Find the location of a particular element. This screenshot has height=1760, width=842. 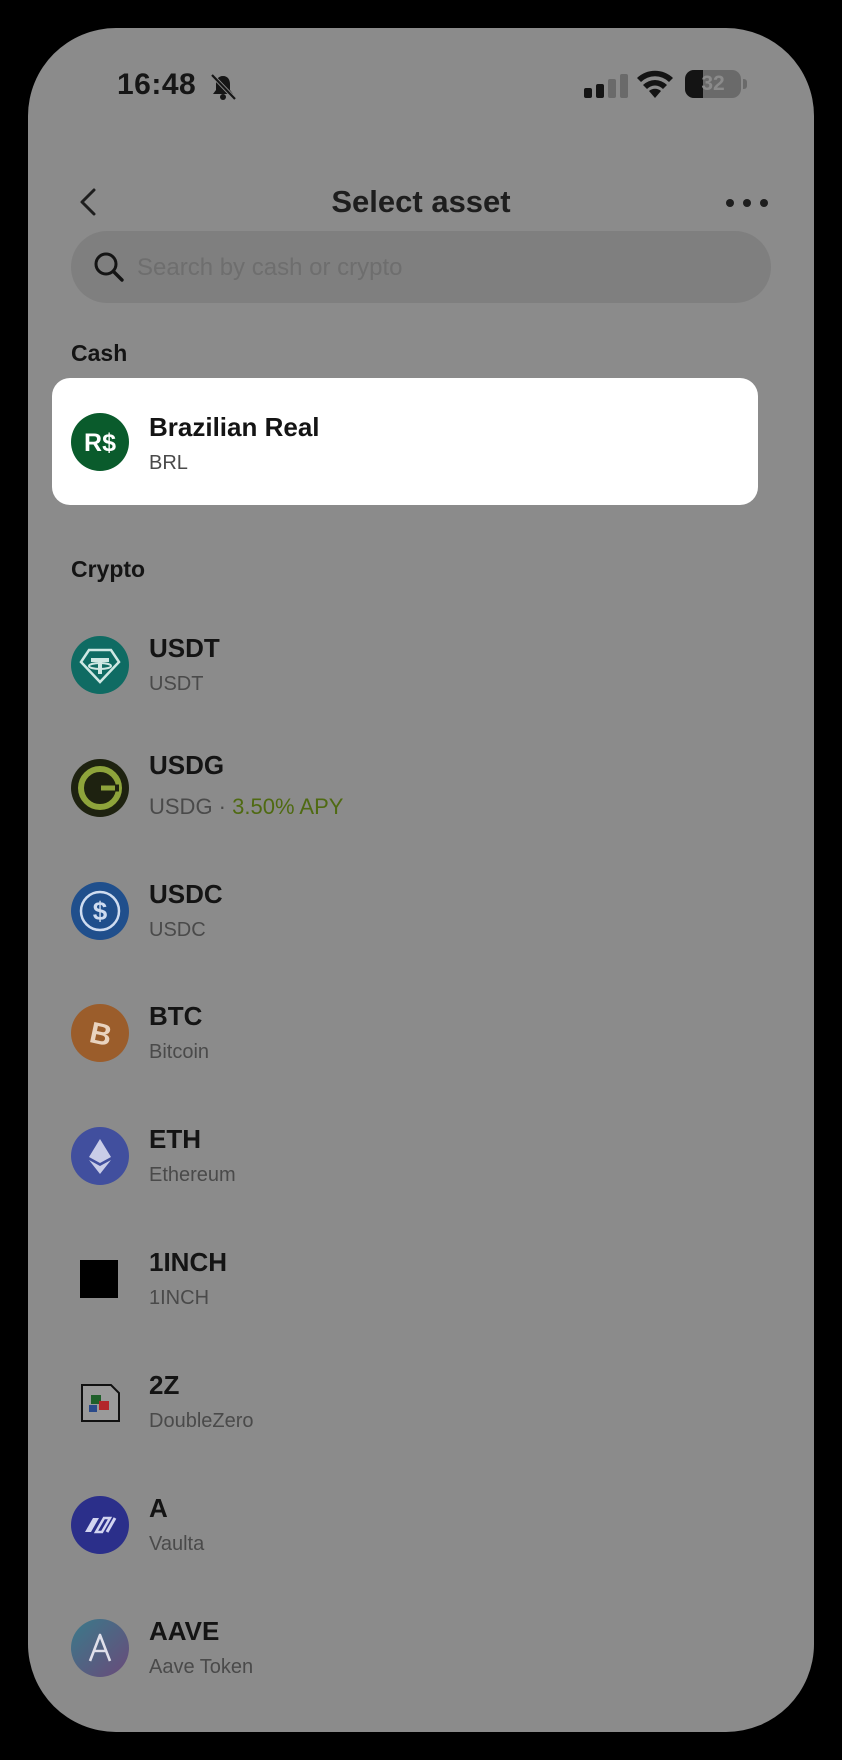

asset-item-1inch: 1INCH 1INCH is located at coordinates (421, 1280).